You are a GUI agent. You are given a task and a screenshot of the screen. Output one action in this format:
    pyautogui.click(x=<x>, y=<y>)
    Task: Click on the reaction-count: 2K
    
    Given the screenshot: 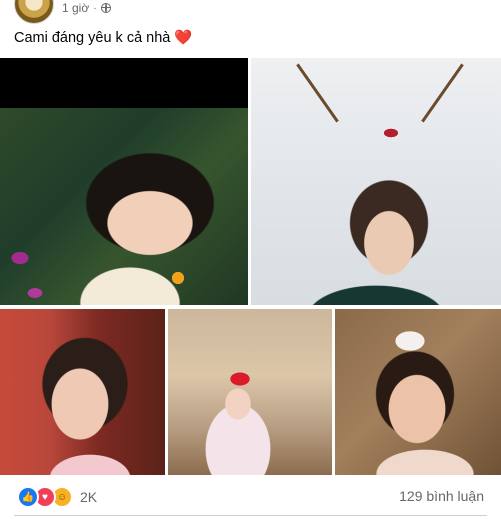 What is the action you would take?
    pyautogui.click(x=88, y=497)
    